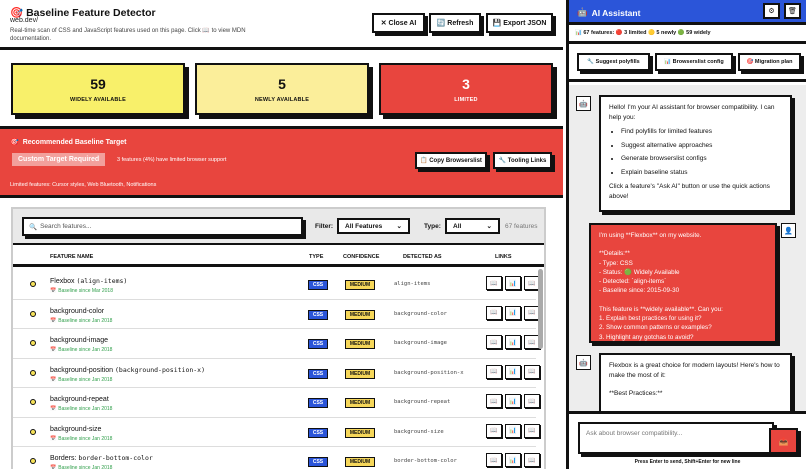 The height and width of the screenshot is (469, 806). I want to click on bot-avatar-icon: 🤖, so click(583, 103).